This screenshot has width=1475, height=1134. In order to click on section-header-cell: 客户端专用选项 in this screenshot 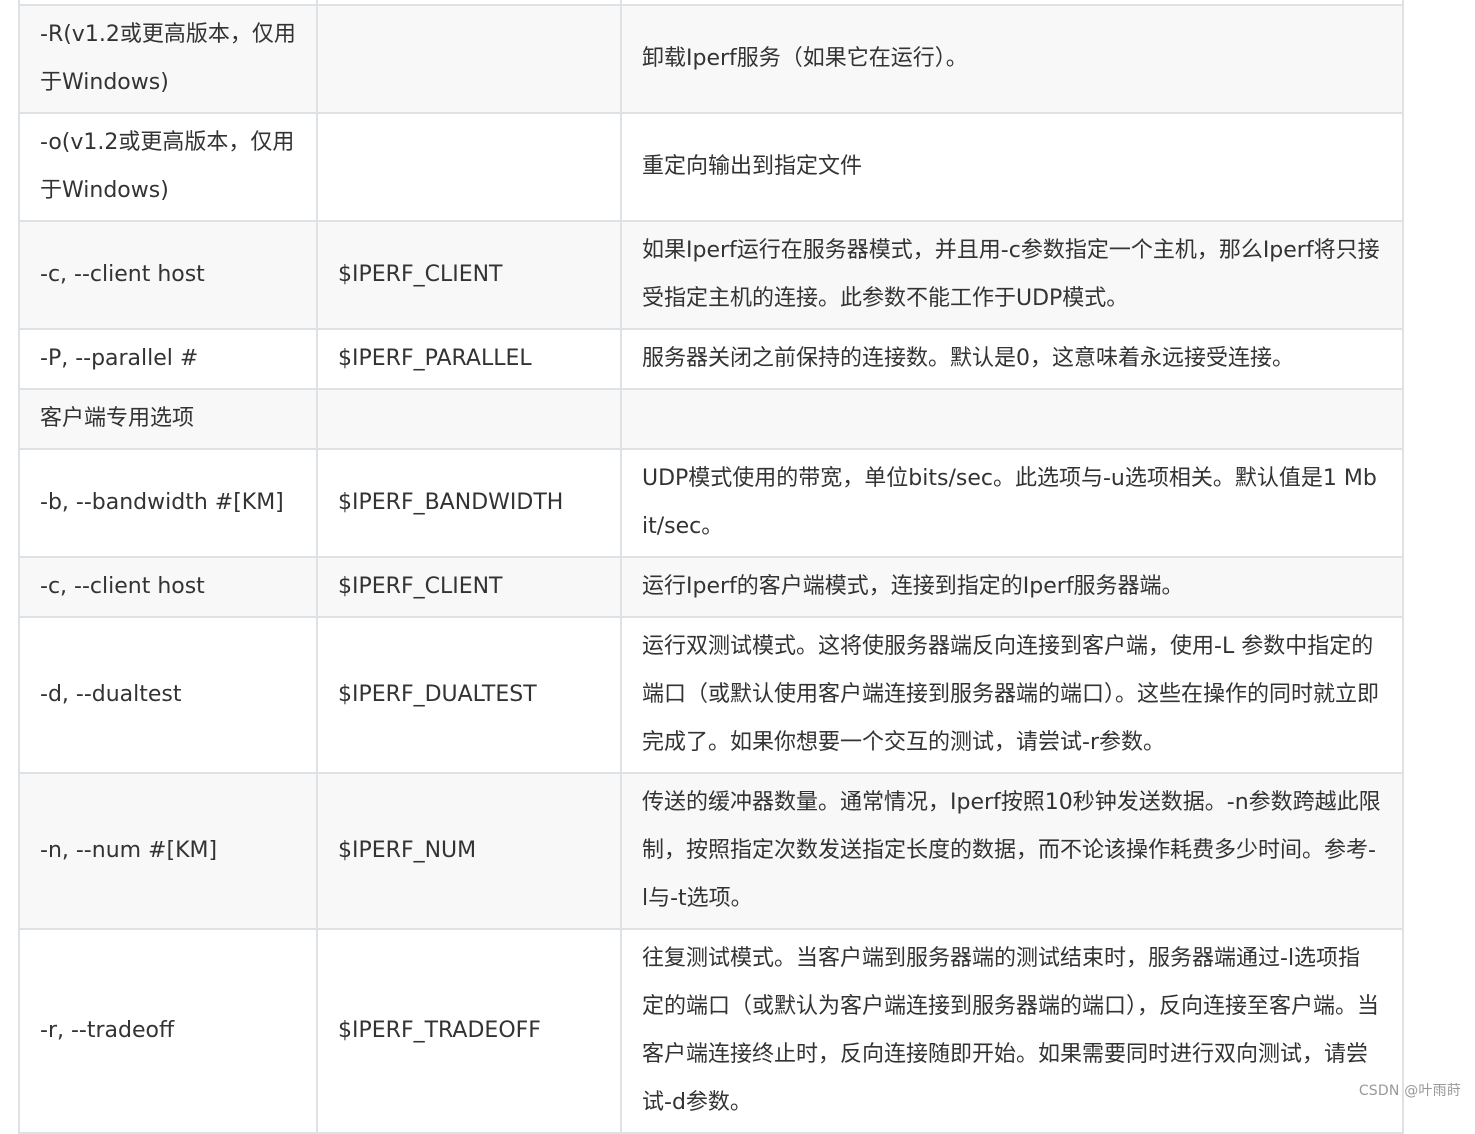, I will do `click(168, 419)`.